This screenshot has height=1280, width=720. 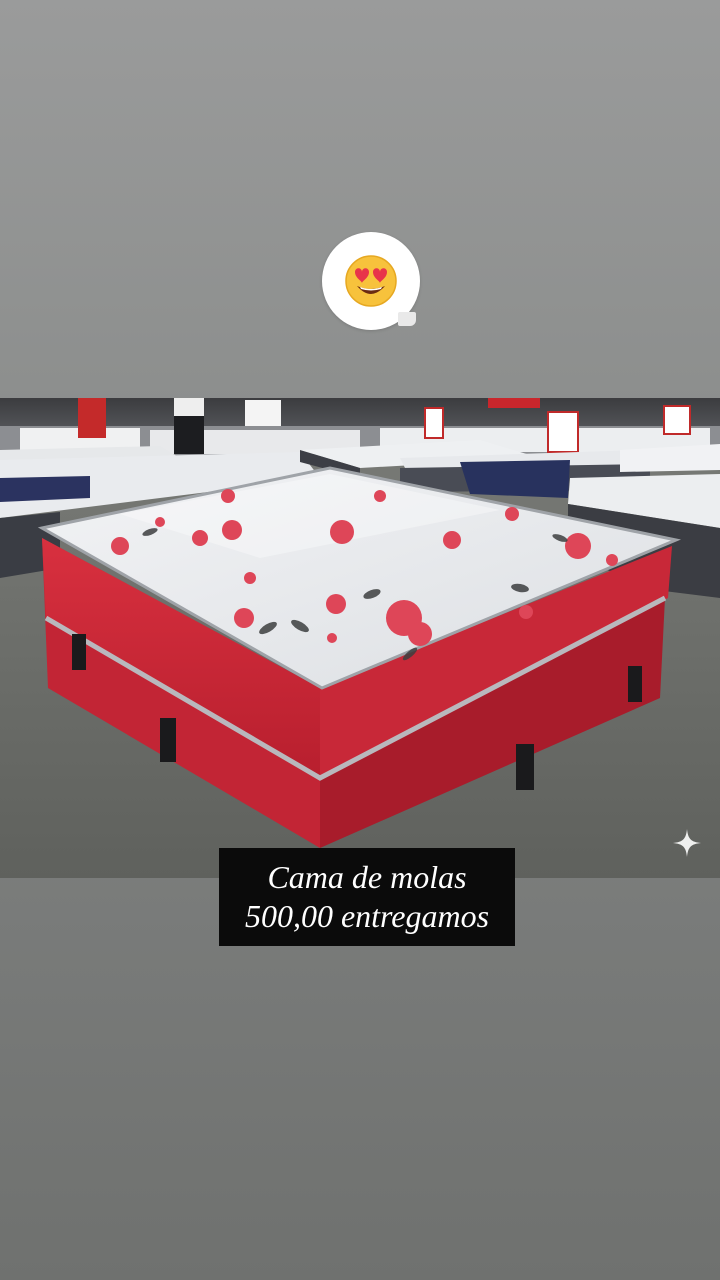 I want to click on sparkle-icon, so click(x=687, y=843).